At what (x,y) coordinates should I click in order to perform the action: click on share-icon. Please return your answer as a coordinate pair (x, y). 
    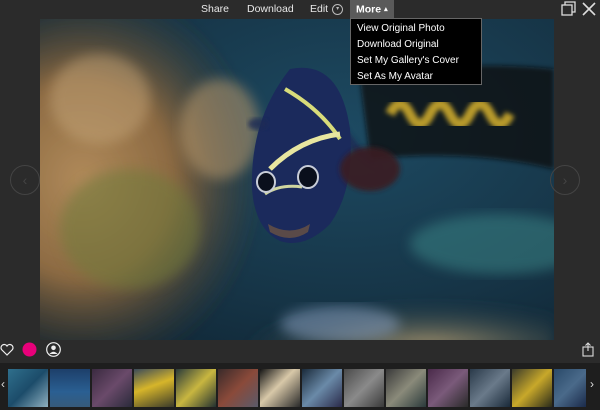
    Looking at the image, I should click on (588, 349).